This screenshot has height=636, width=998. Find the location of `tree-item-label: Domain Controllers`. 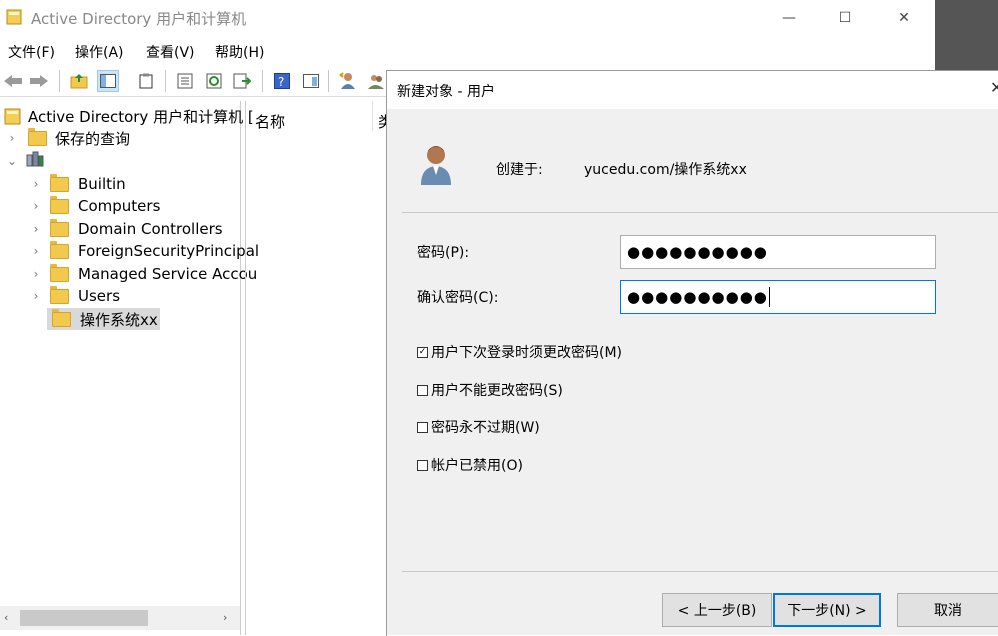

tree-item-label: Domain Controllers is located at coordinates (150, 229).